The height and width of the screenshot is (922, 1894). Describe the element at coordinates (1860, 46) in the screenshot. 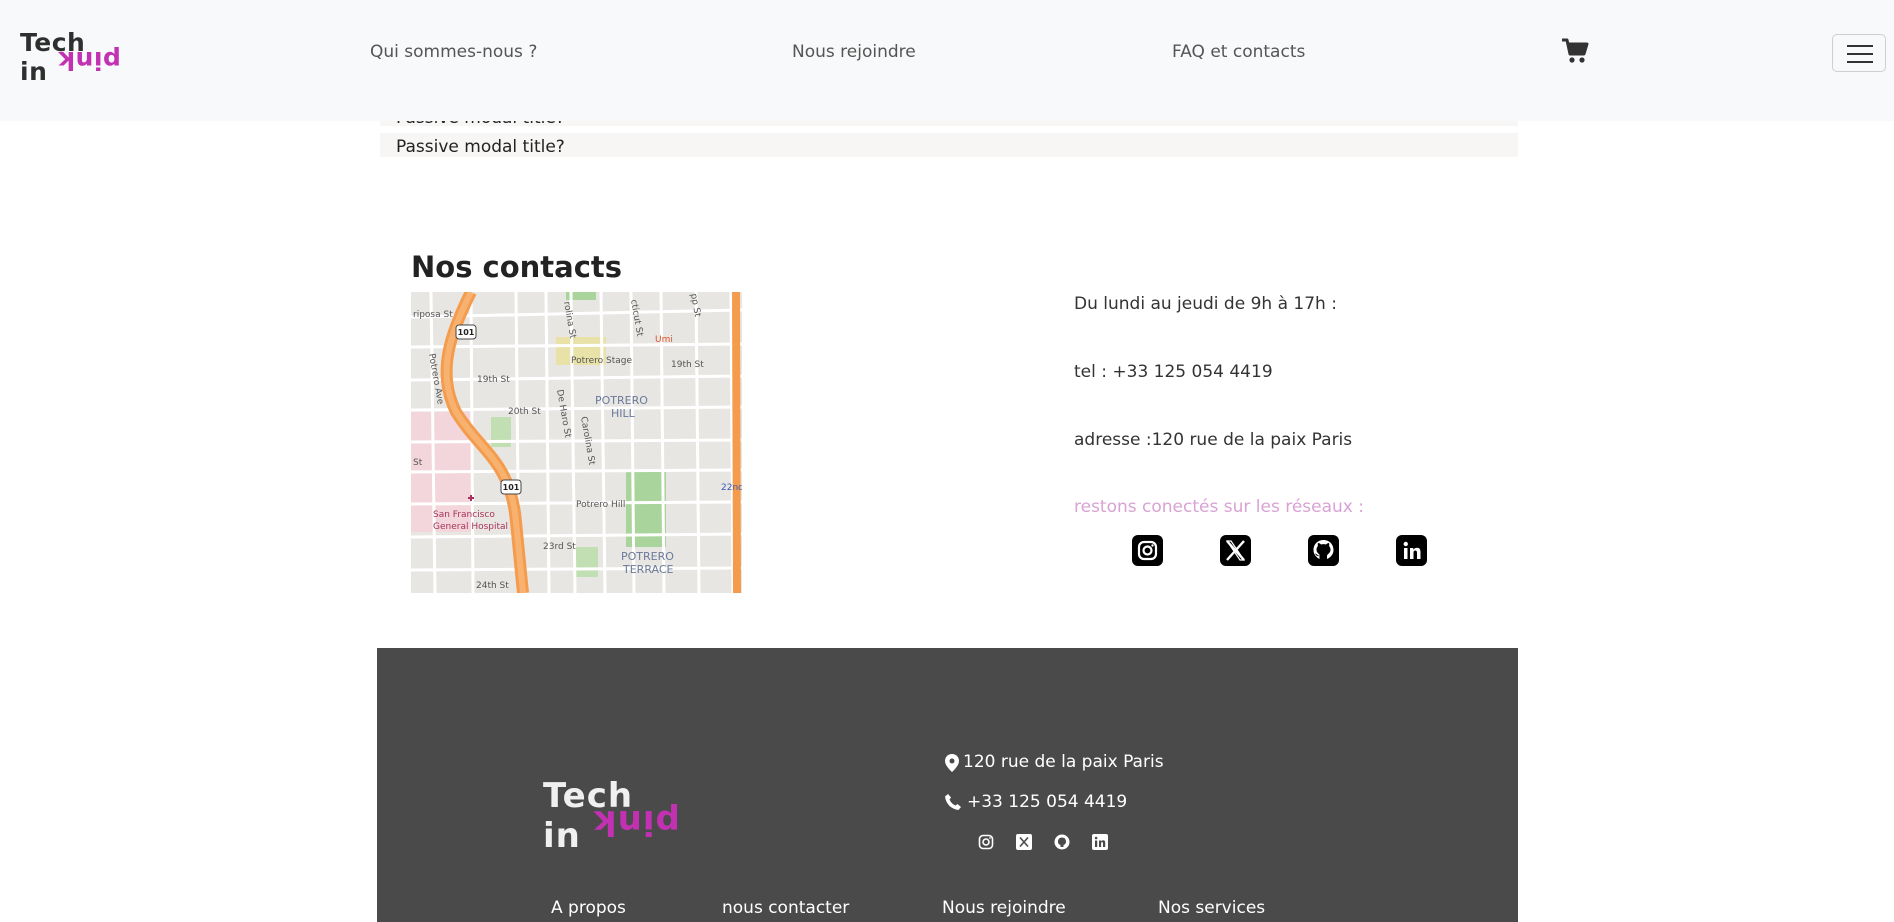

I see `hamburger-icon` at that location.